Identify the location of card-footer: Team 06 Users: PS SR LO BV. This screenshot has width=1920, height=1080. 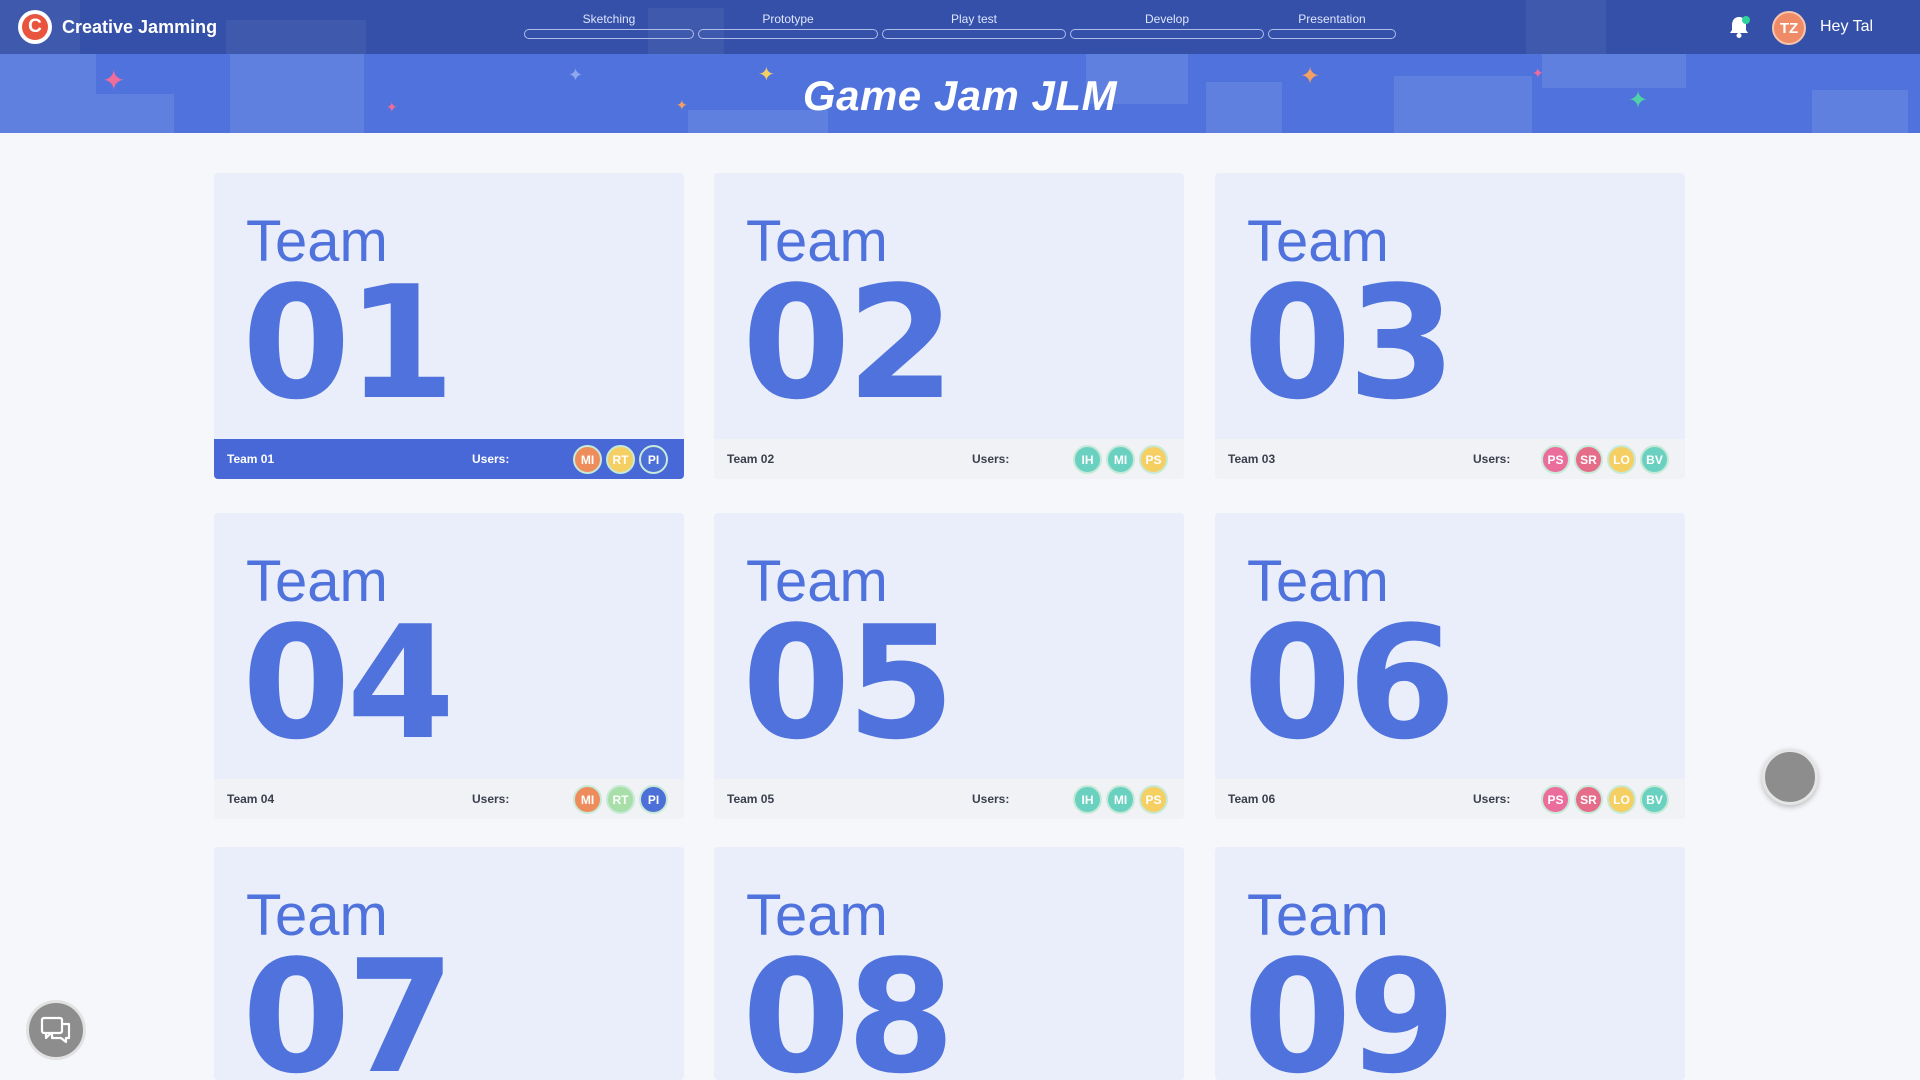
(1450, 799).